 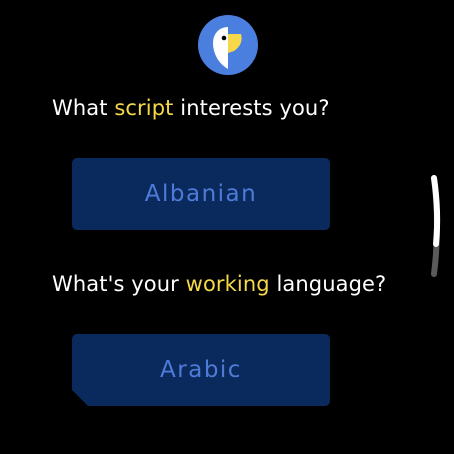 What do you see at coordinates (436, 211) in the screenshot?
I see `scroll-thumb` at bounding box center [436, 211].